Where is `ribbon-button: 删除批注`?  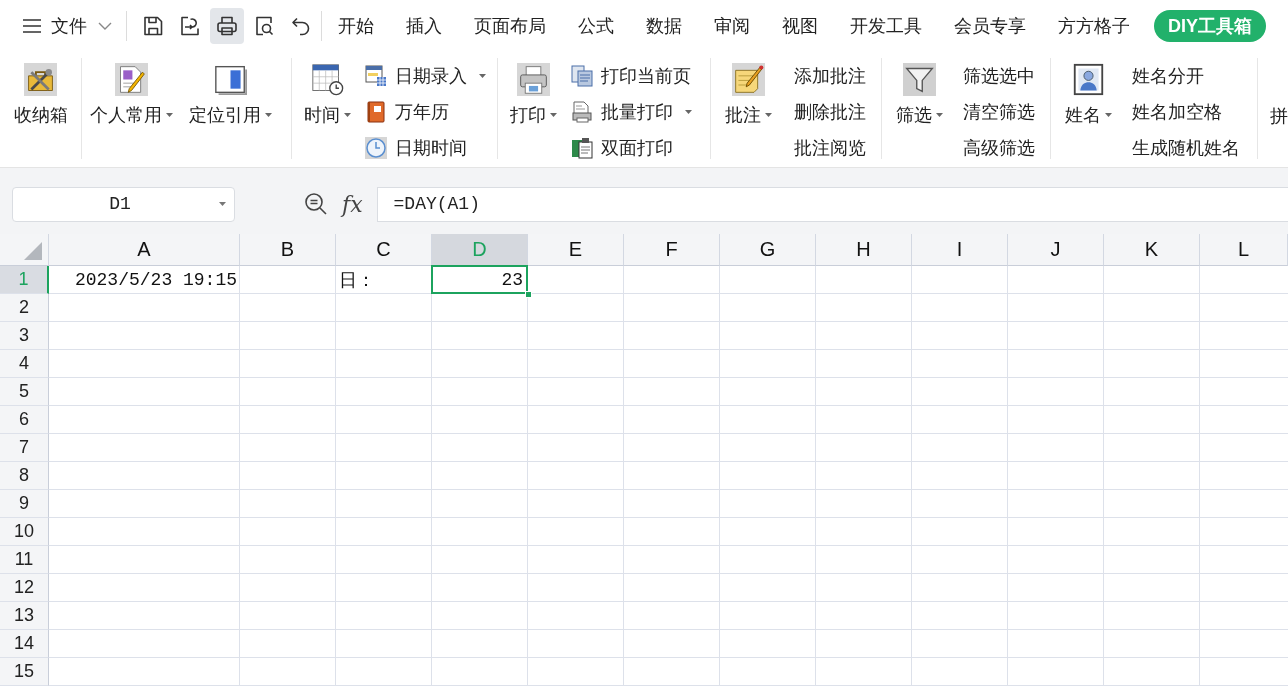 ribbon-button: 删除批注 is located at coordinates (830, 112).